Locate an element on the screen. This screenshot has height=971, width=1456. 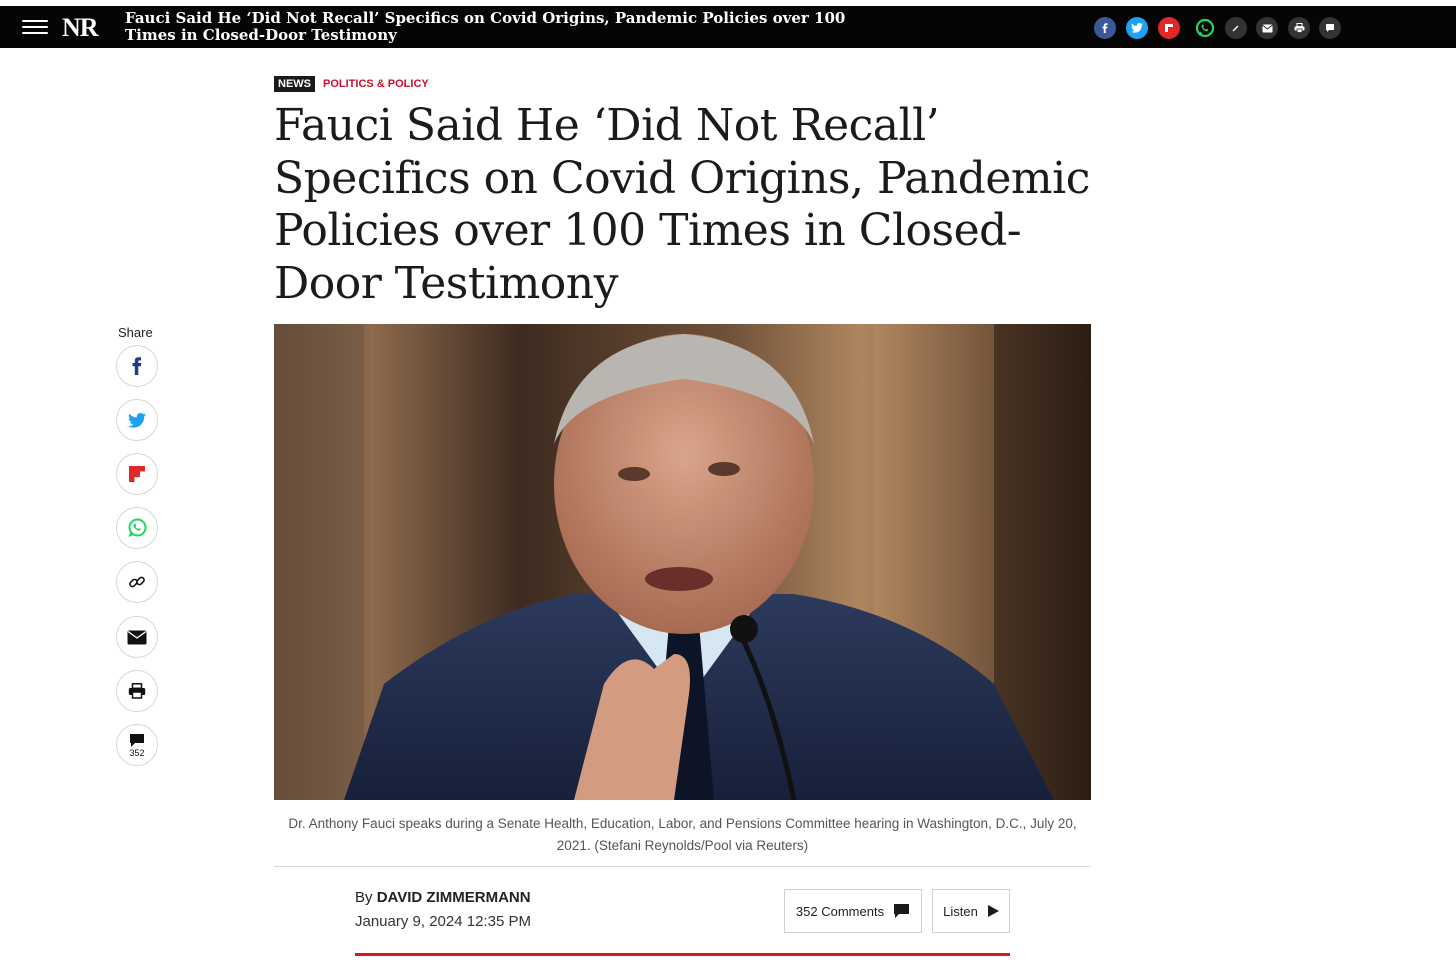
print-button is located at coordinates (137, 691).